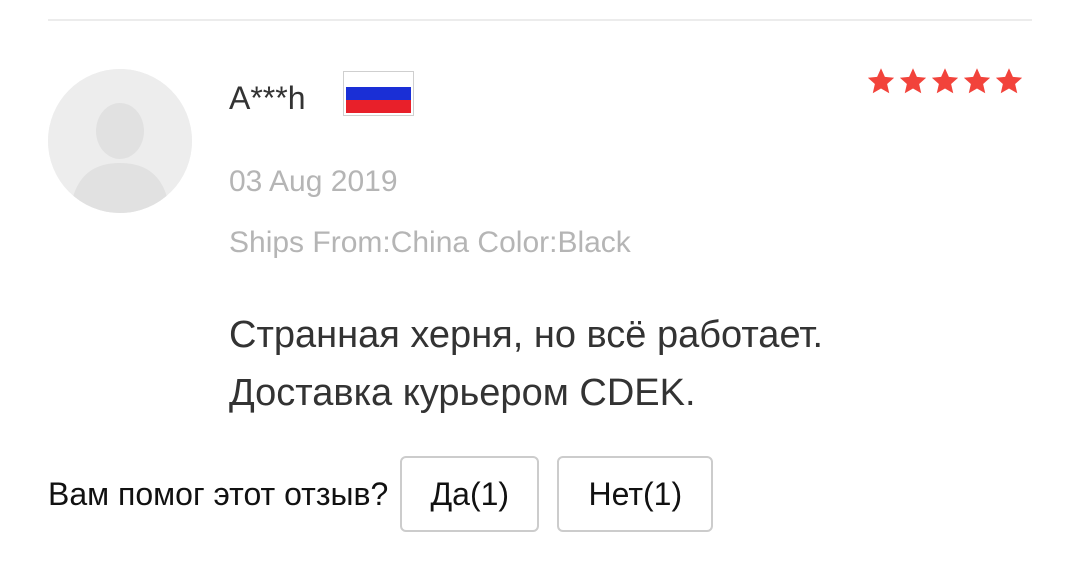 This screenshot has height=581, width=1080. What do you see at coordinates (378, 93) in the screenshot?
I see `russia-flag-icon` at bounding box center [378, 93].